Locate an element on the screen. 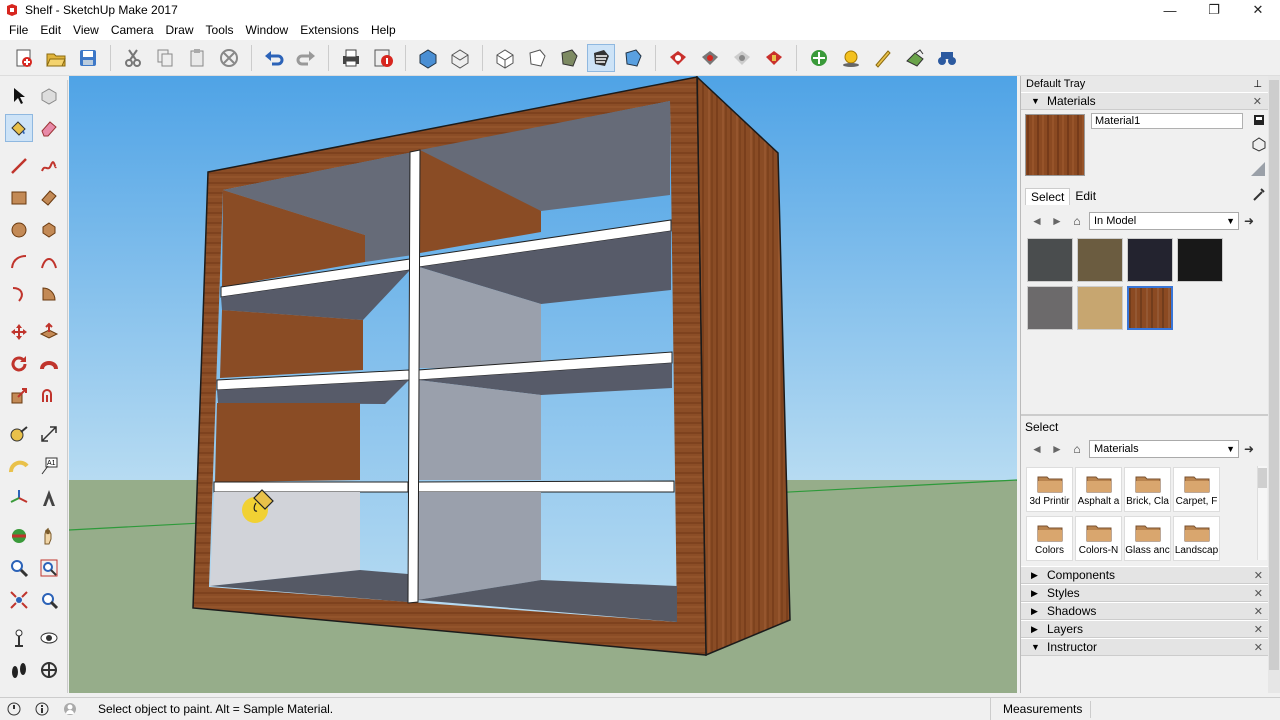 This screenshot has width=1280, height=720. zoom-extents-icon is located at coordinates (19, 600).